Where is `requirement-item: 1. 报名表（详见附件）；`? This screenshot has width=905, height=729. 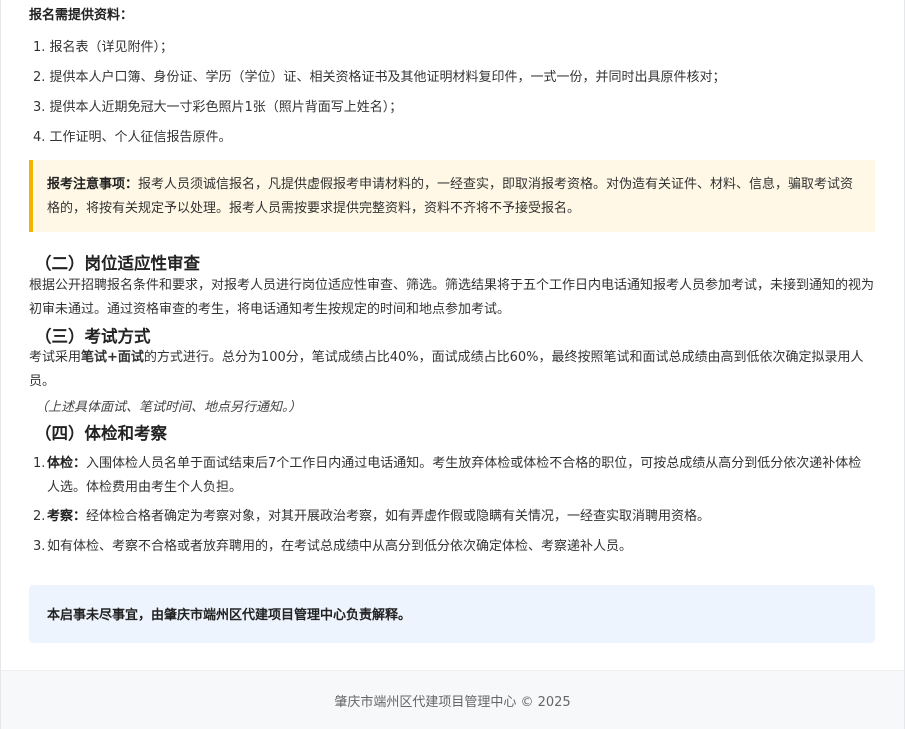
requirement-item: 1. 报名表（详见附件）； is located at coordinates (103, 47).